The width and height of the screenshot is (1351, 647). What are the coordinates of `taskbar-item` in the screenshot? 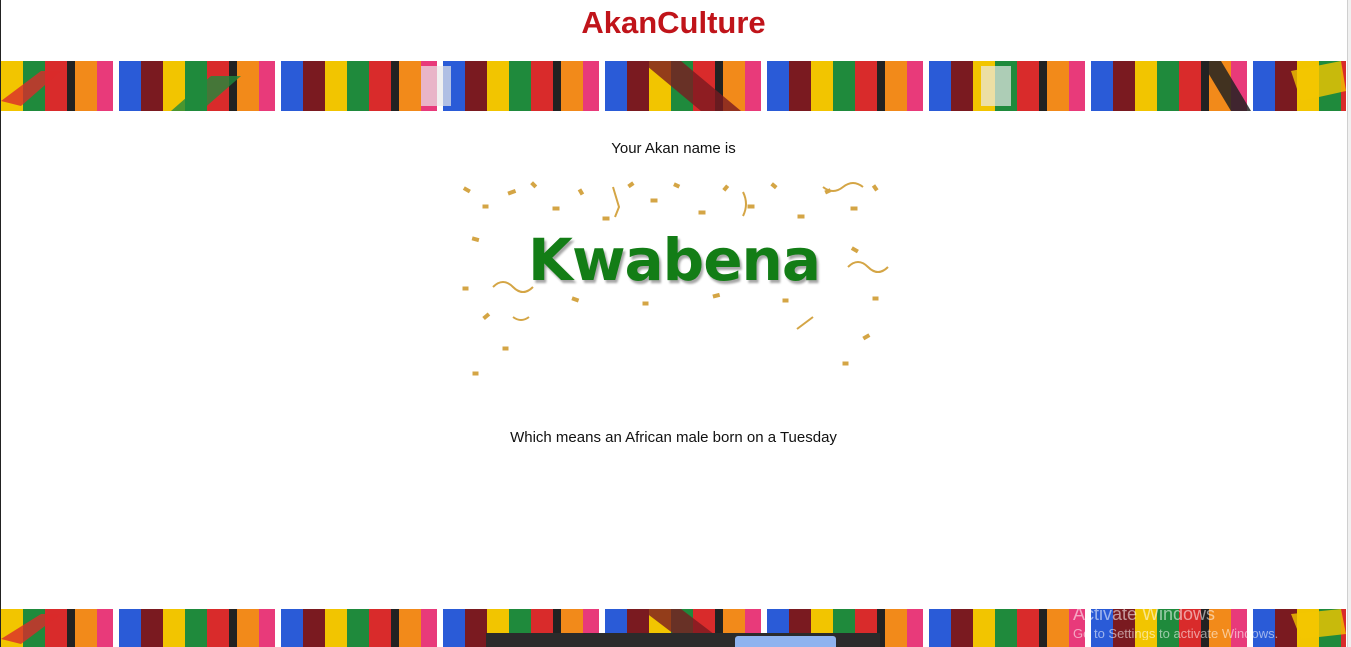 It's located at (785, 641).